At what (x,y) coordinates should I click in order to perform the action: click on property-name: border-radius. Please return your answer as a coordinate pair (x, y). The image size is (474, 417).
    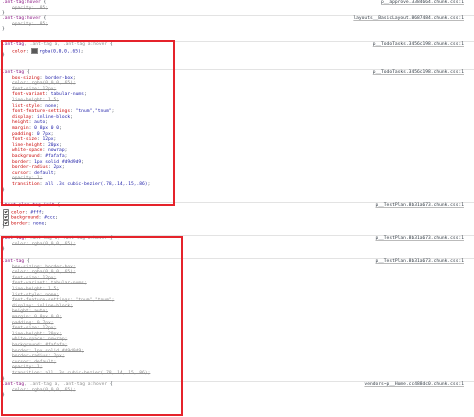
    Looking at the image, I should click on (30, 357).